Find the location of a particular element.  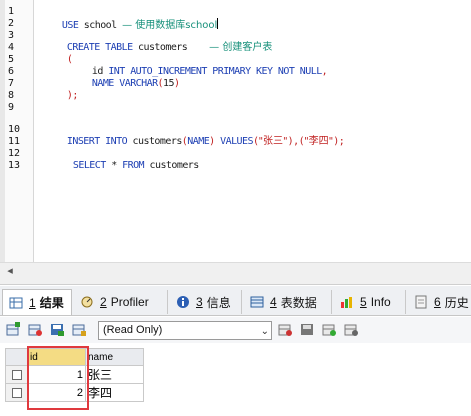

editor-horizontal-scrollbar: ◂ is located at coordinates (235, 270).